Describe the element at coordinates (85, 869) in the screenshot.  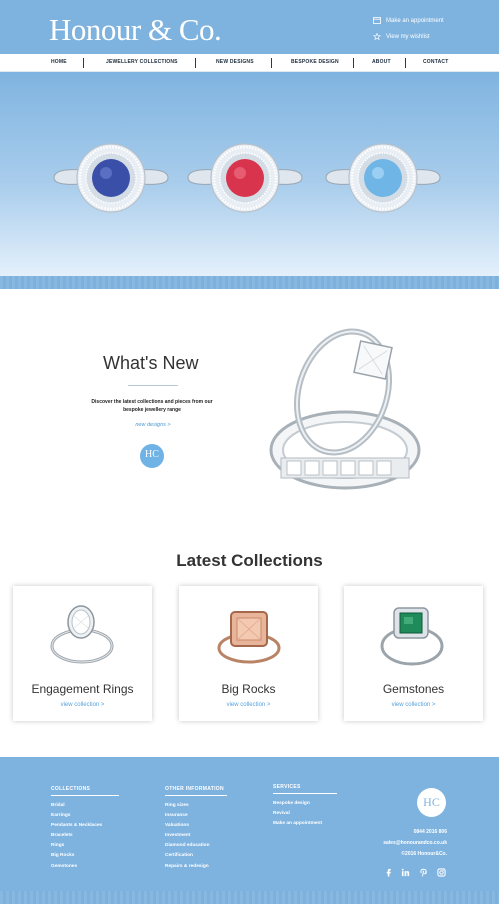
I see `footer-link: Gemstones` at that location.